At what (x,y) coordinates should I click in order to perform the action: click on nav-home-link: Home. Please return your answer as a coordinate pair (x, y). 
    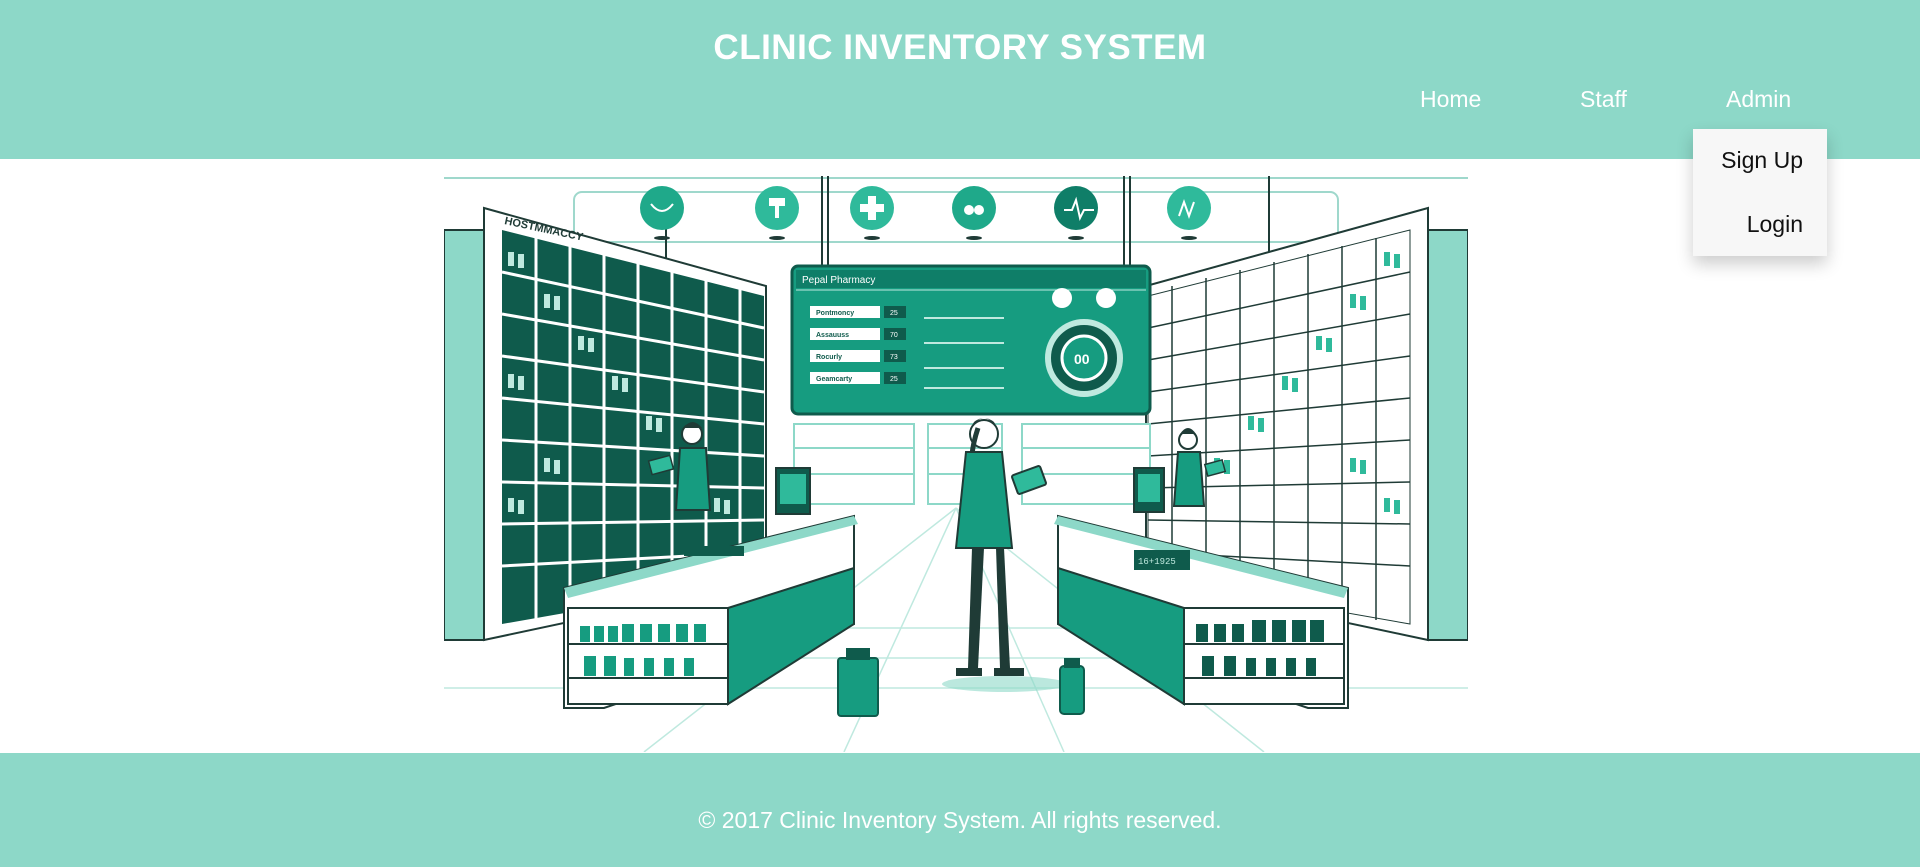
    Looking at the image, I should click on (1450, 99).